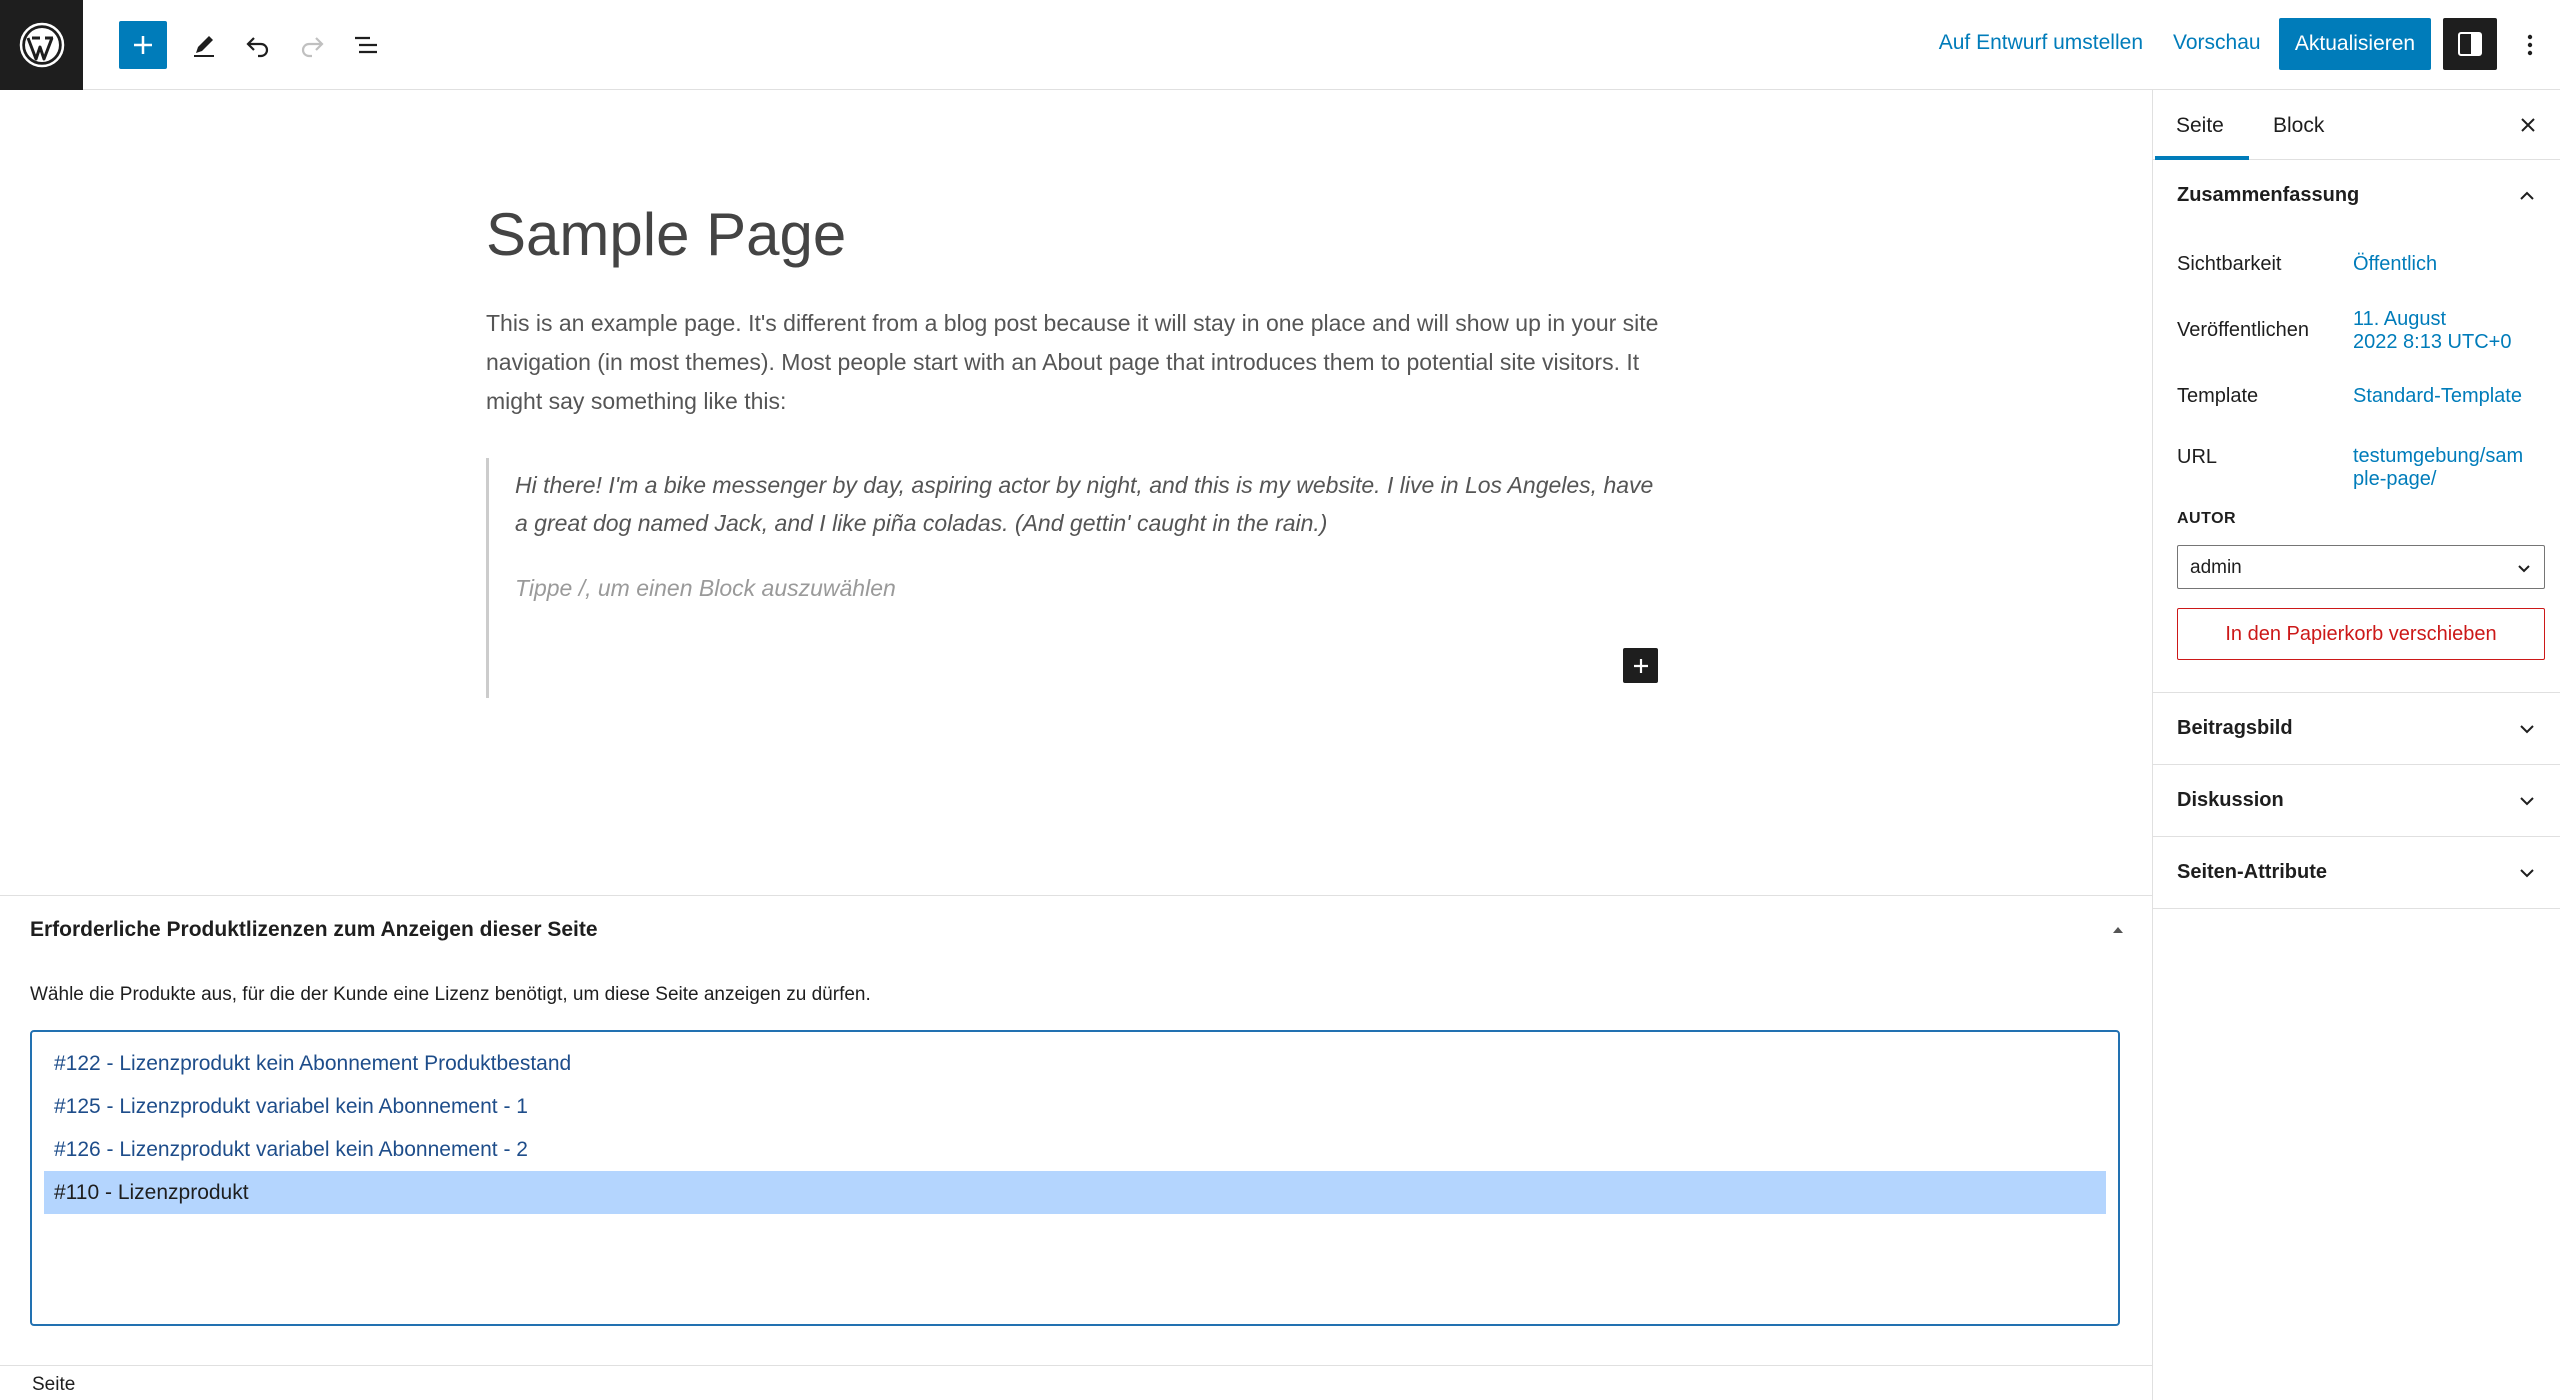 The image size is (2560, 1400). What do you see at coordinates (2356, 873) in the screenshot?
I see `page-attributes-panel-toggle: Seiten-Attribute` at bounding box center [2356, 873].